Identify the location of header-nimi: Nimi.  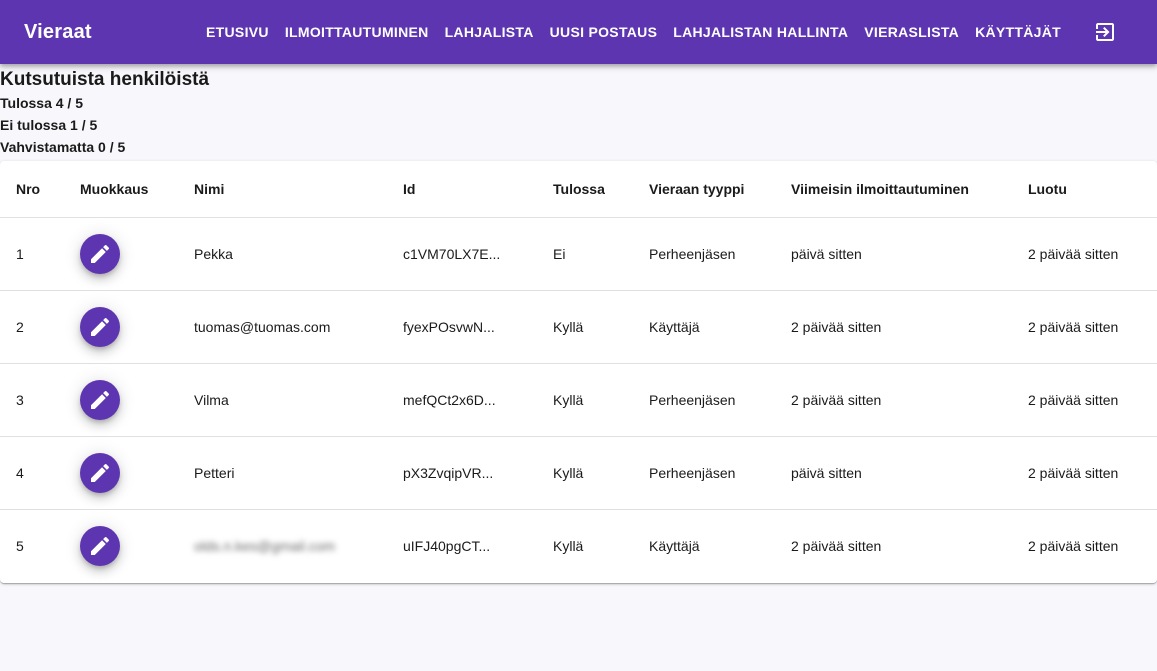
(282, 189).